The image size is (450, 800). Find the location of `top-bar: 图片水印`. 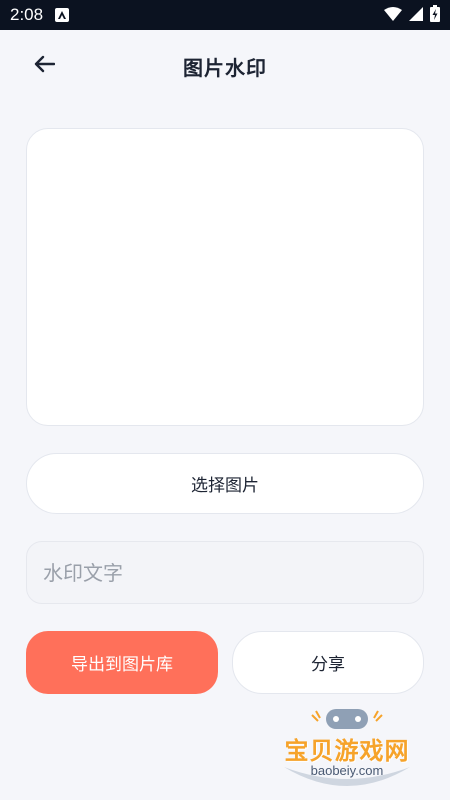

top-bar: 图片水印 is located at coordinates (225, 66).